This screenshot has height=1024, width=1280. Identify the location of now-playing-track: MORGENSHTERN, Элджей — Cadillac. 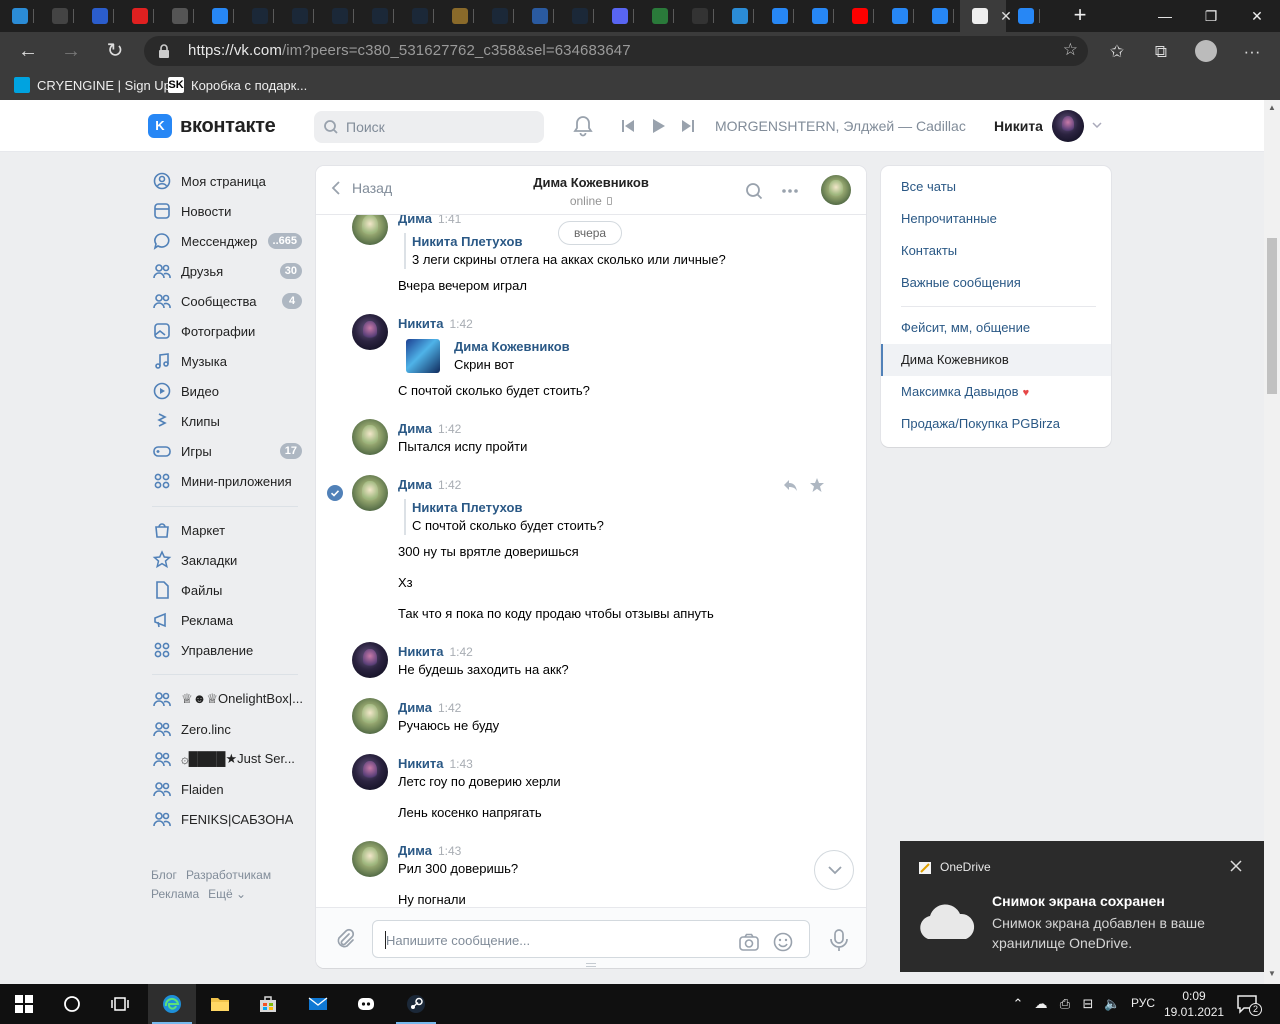
(840, 126).